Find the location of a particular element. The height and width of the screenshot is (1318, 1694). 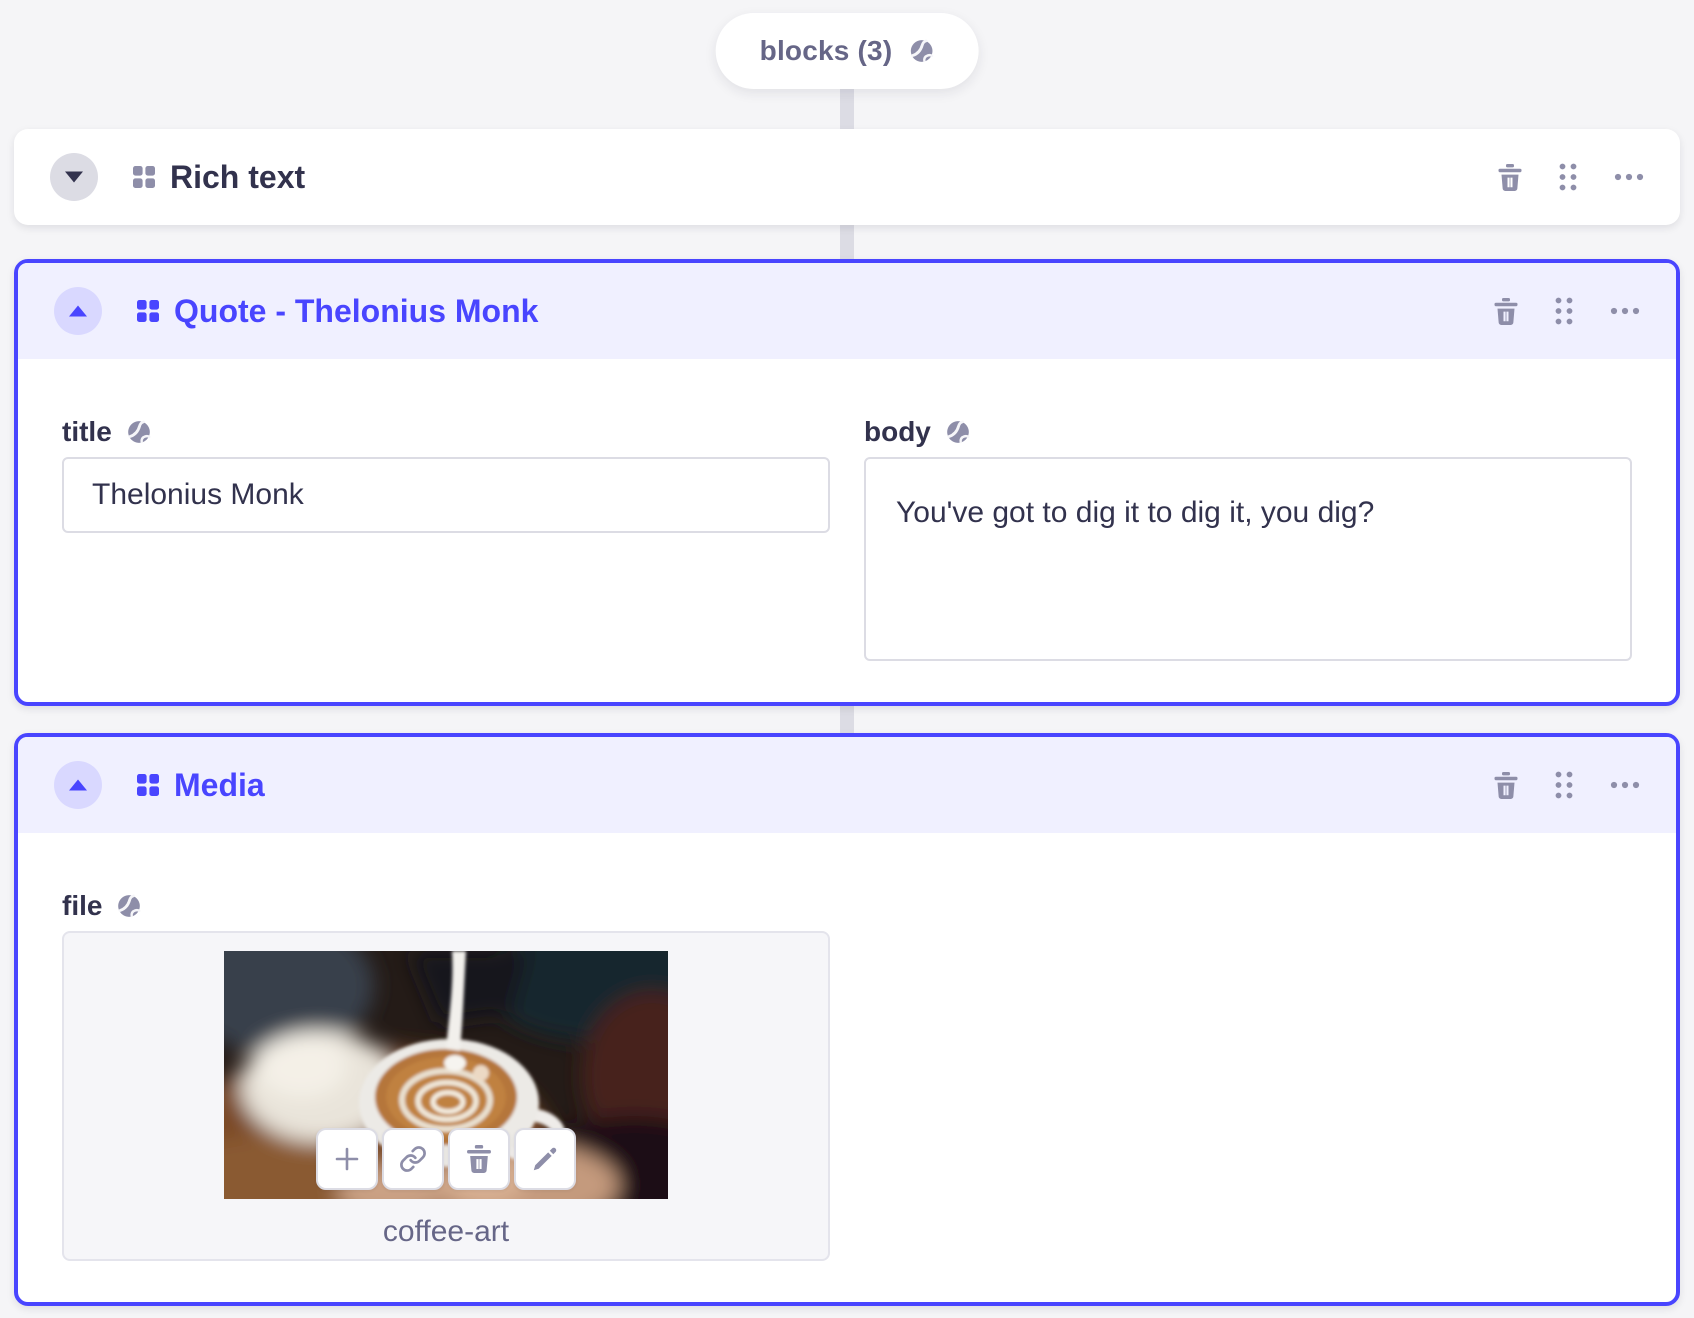

field-label-text: title is located at coordinates (87, 431).